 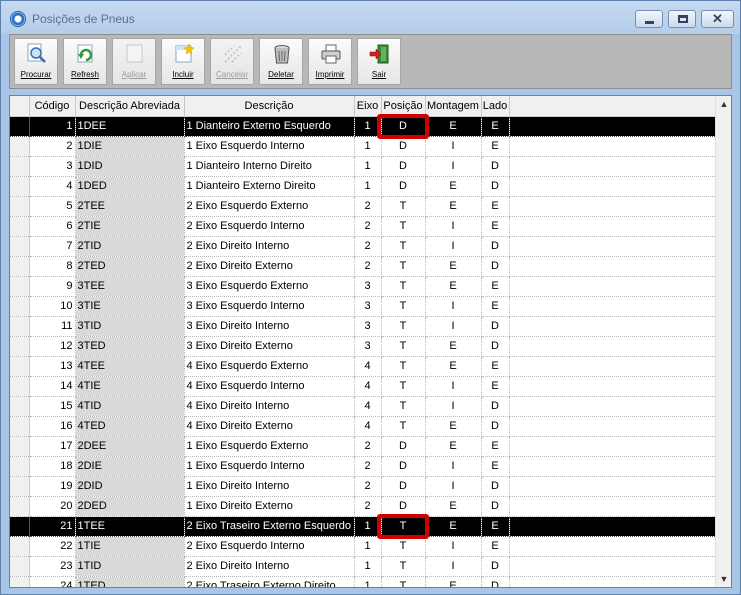 What do you see at coordinates (52, 546) in the screenshot?
I see `cell-codigo: 22` at bounding box center [52, 546].